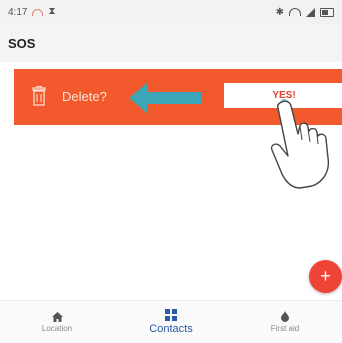  I want to click on status-bar: 4:17 ⧗ ✱, so click(171, 12).